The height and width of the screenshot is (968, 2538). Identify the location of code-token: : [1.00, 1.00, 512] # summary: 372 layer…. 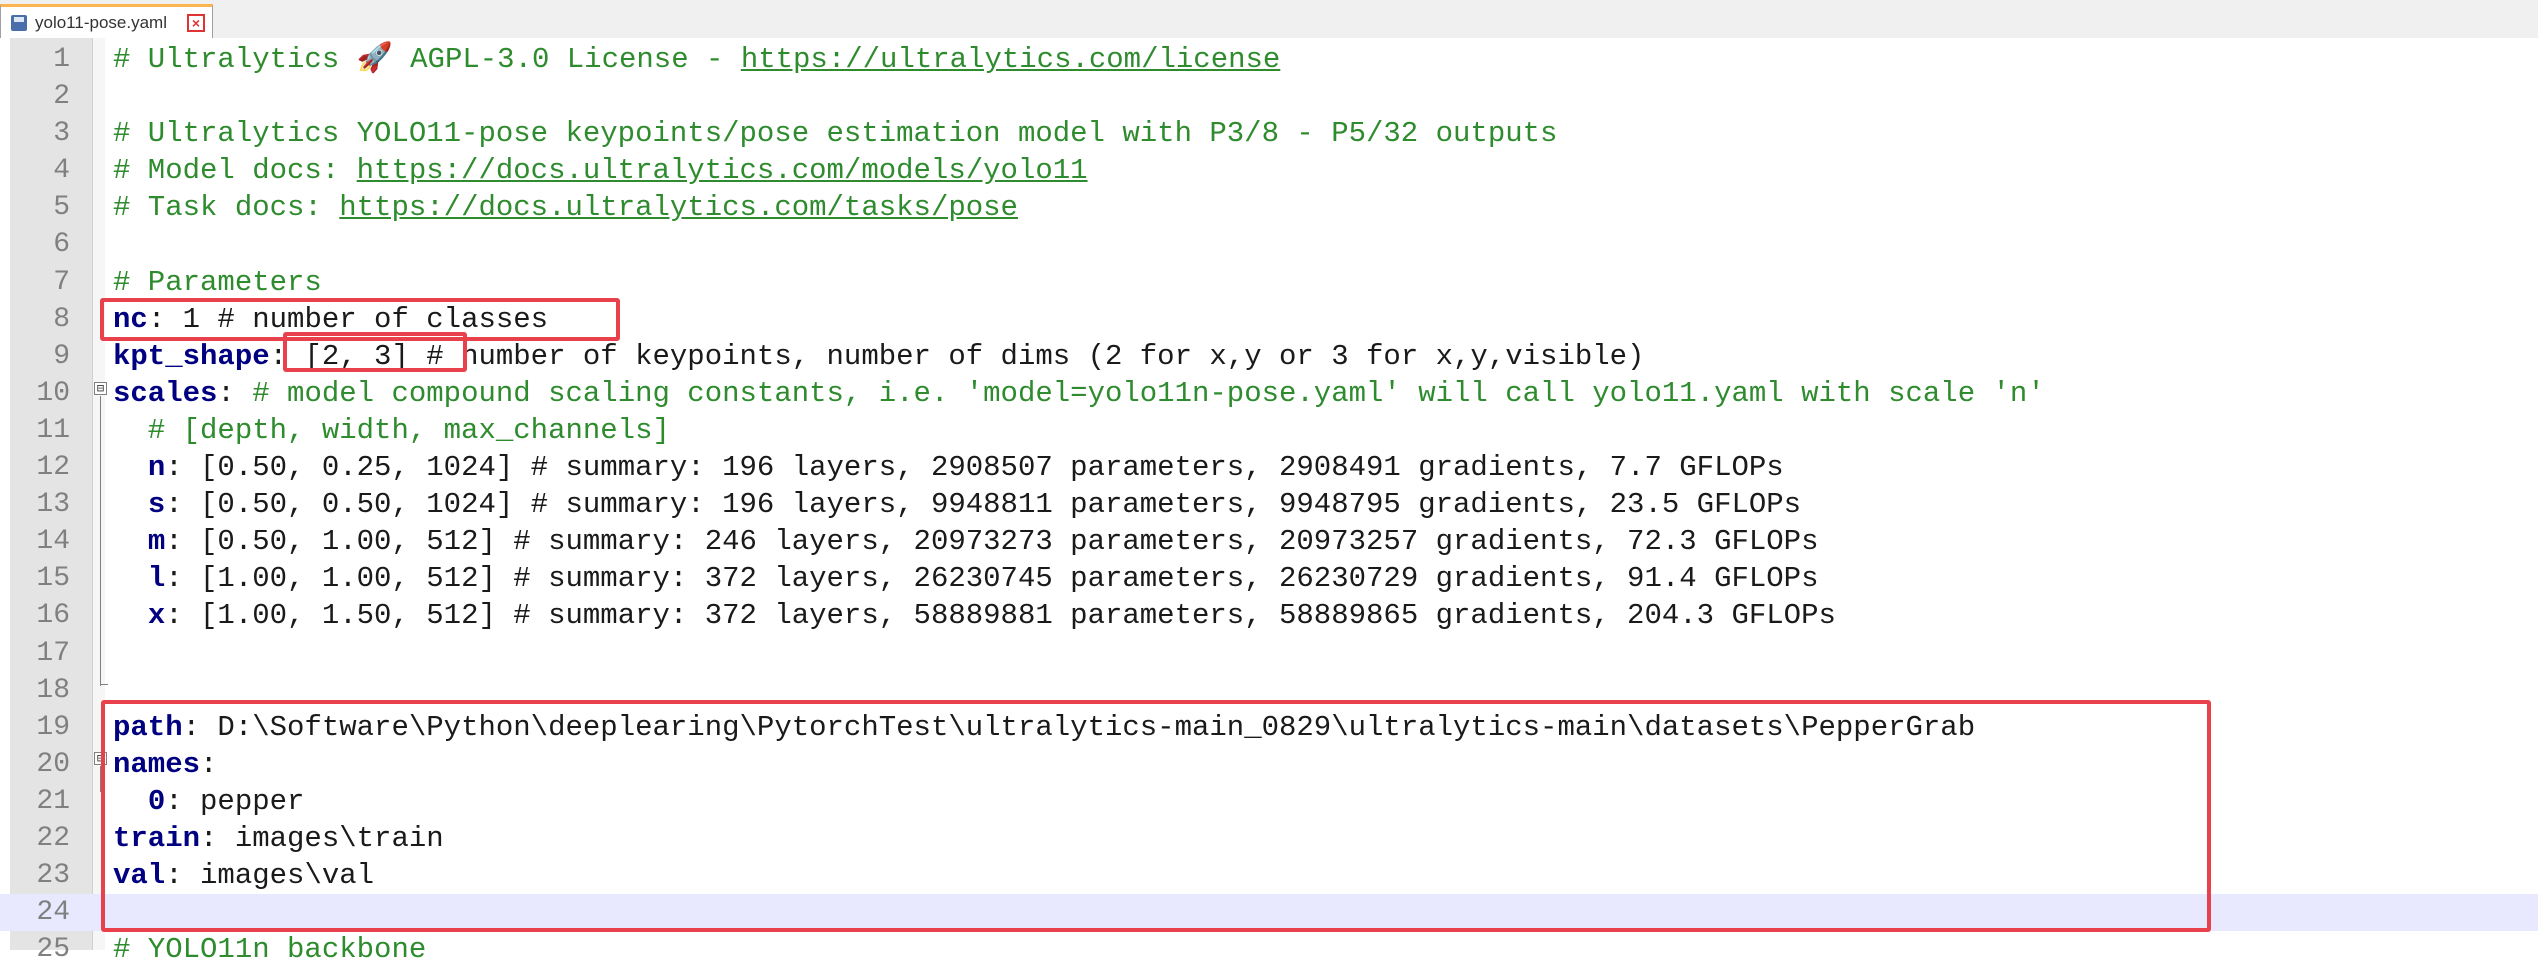
(992, 579).